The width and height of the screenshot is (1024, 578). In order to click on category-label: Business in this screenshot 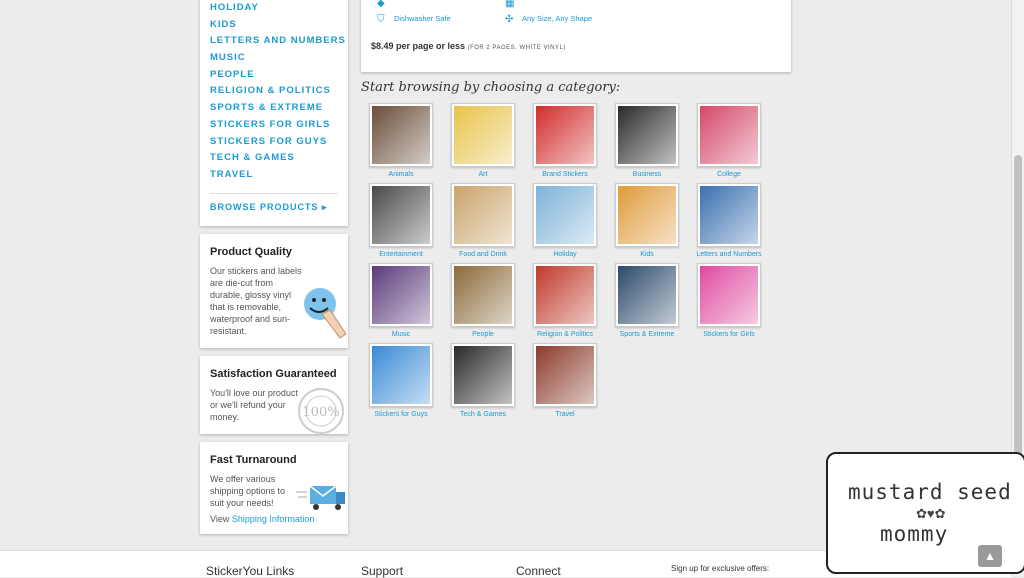, I will do `click(647, 174)`.